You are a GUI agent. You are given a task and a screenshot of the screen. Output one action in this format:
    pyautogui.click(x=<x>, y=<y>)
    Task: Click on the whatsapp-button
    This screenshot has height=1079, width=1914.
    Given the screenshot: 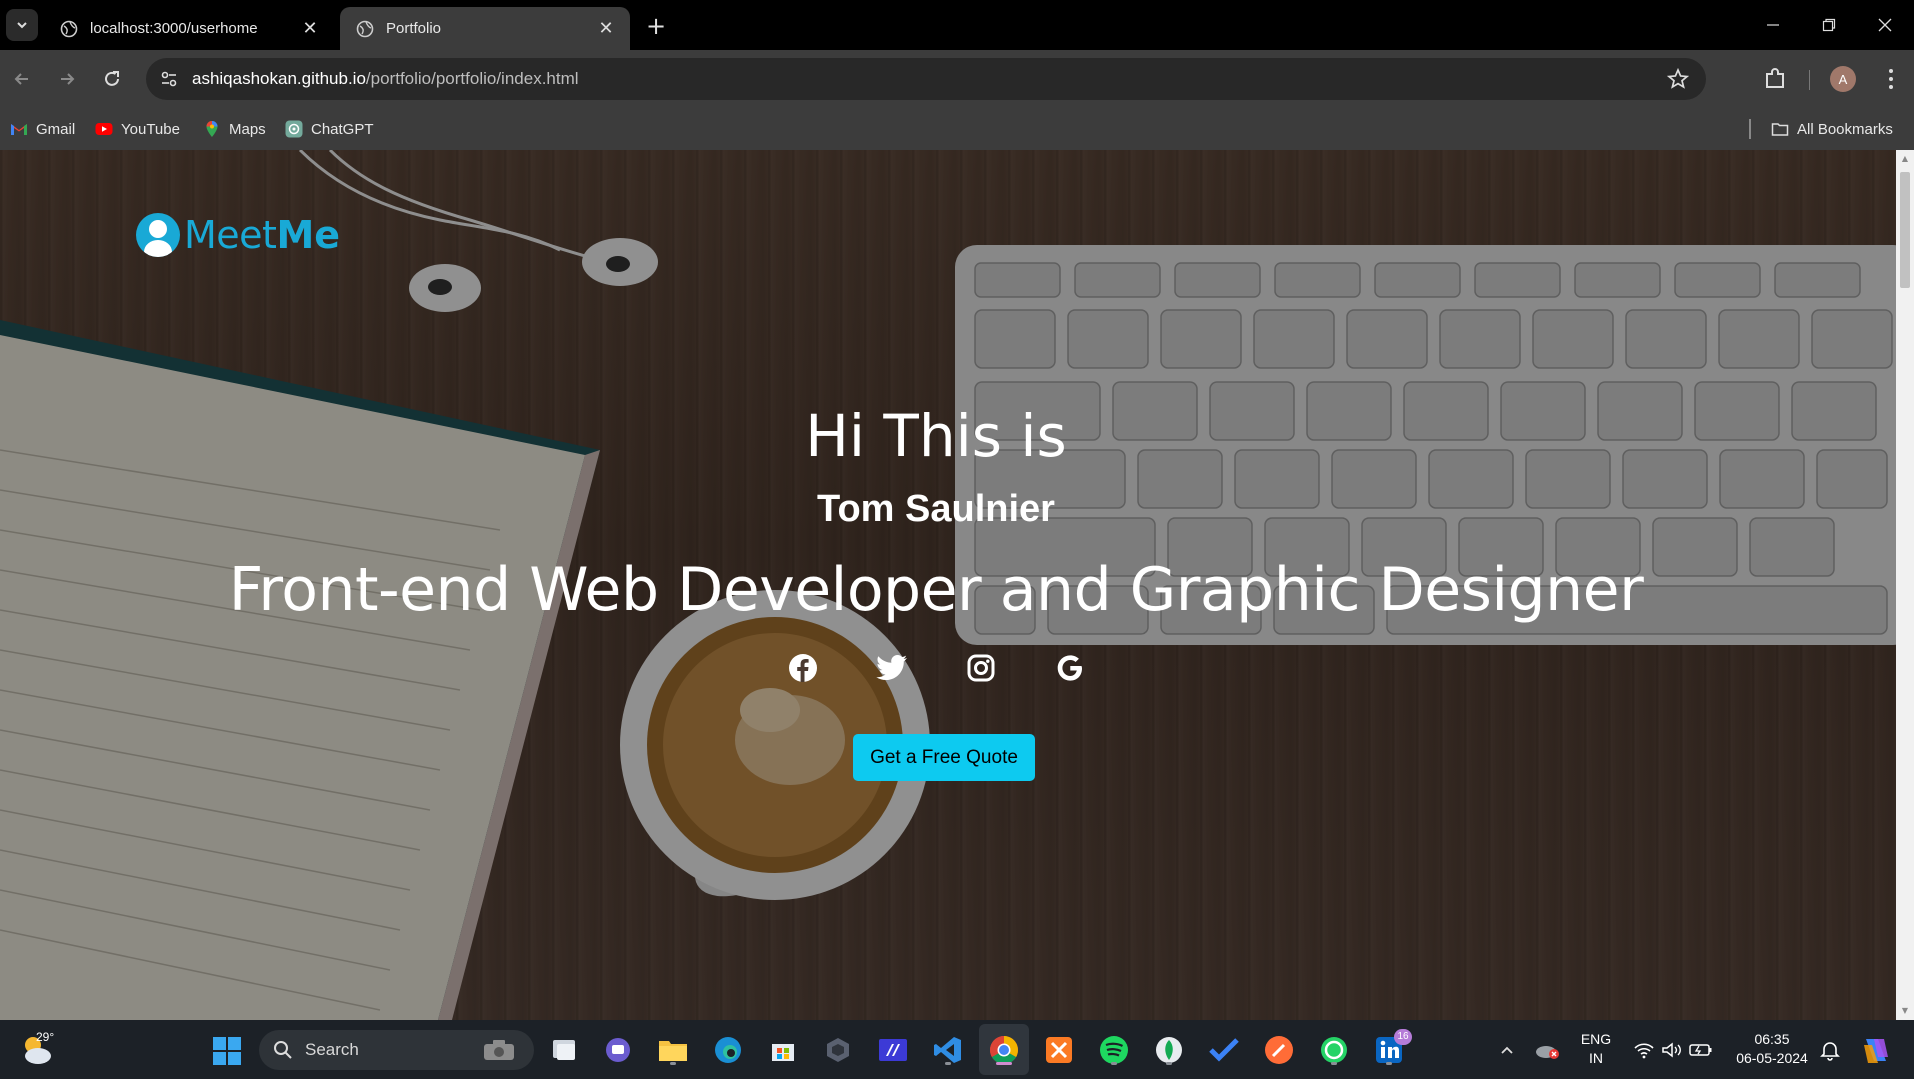 What is the action you would take?
    pyautogui.click(x=1334, y=1050)
    